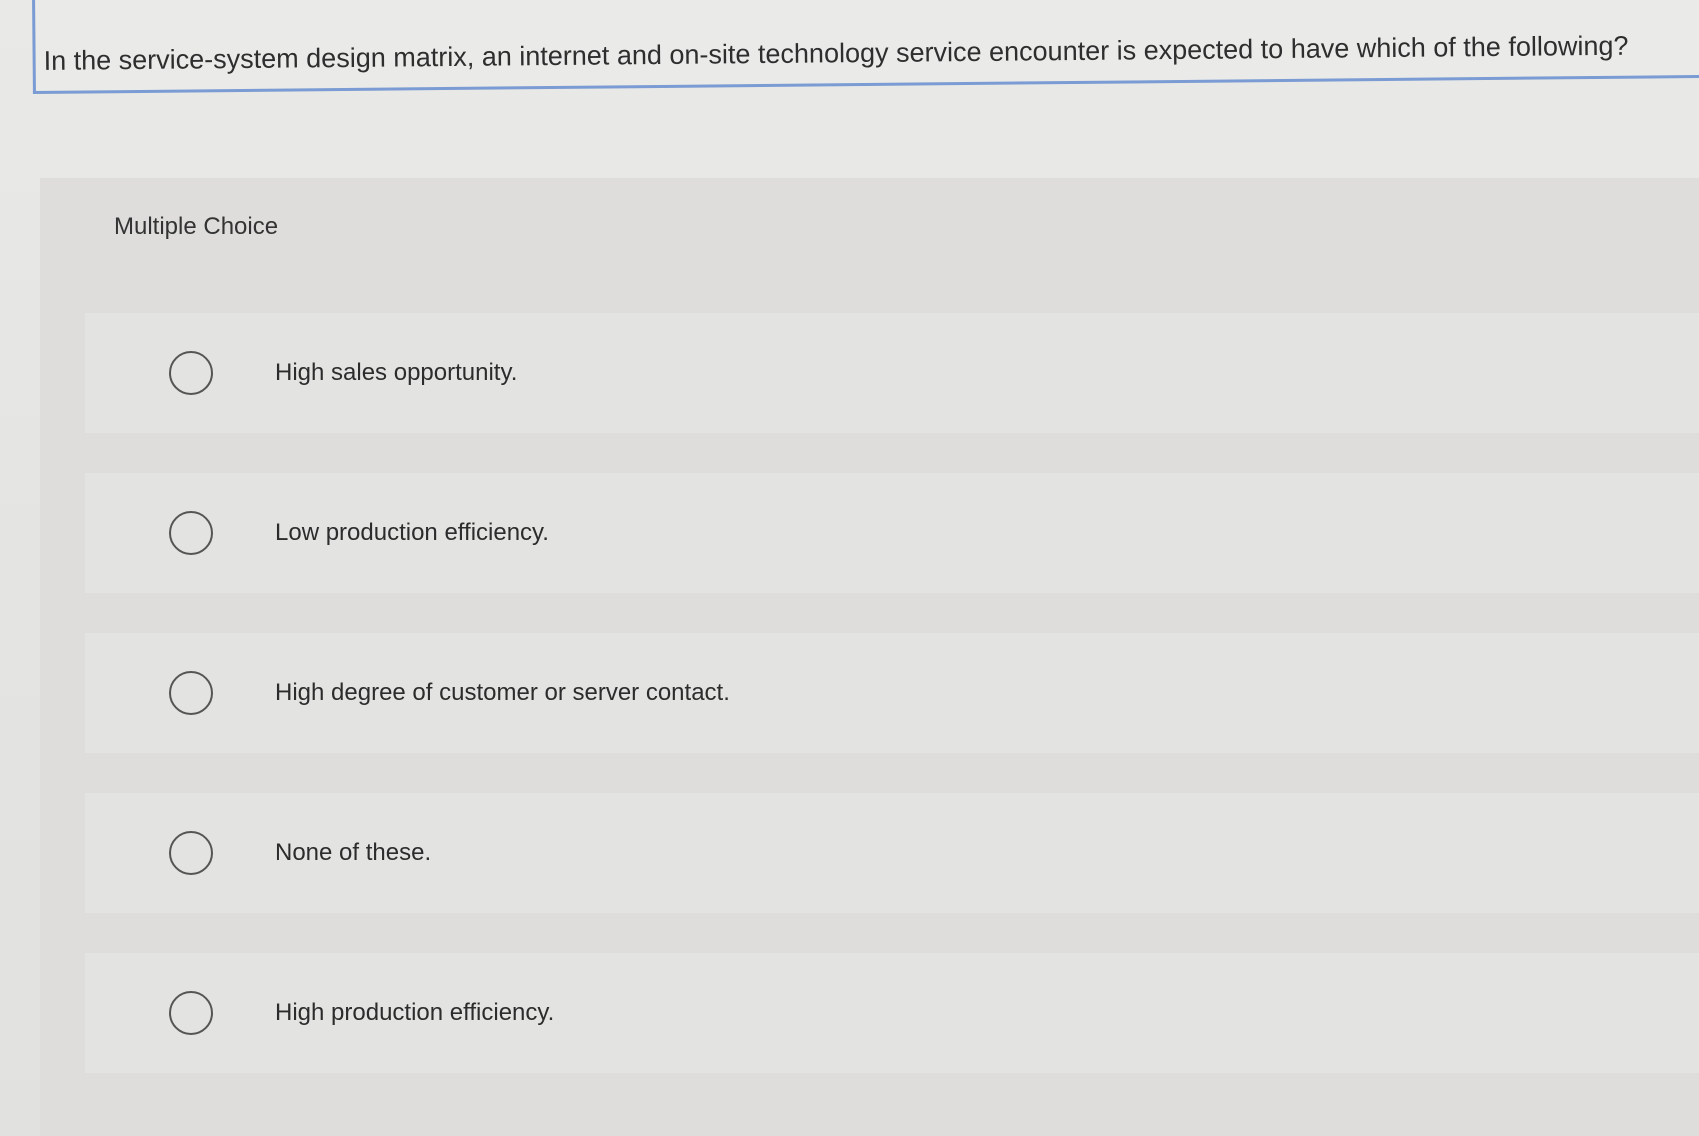 The height and width of the screenshot is (1136, 1699). What do you see at coordinates (353, 852) in the screenshot?
I see `answer-option-label: None of these.` at bounding box center [353, 852].